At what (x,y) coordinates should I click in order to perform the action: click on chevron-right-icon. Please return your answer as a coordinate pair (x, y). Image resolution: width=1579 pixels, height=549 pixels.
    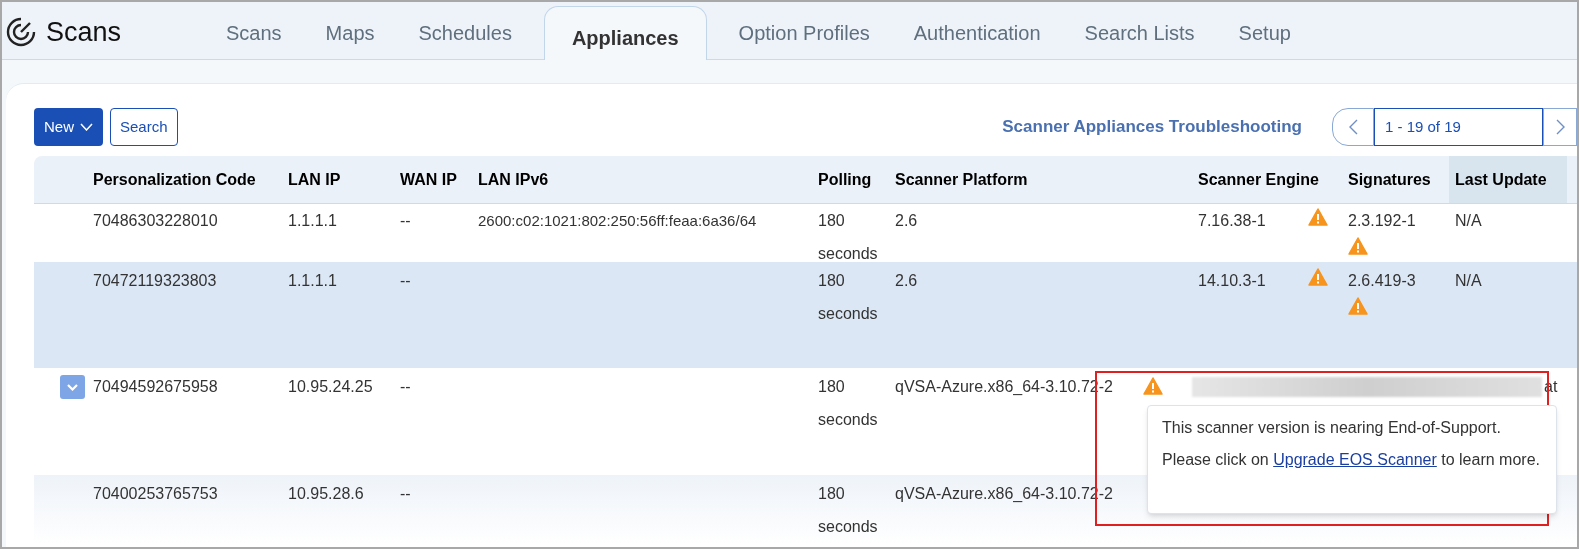
    Looking at the image, I should click on (1560, 127).